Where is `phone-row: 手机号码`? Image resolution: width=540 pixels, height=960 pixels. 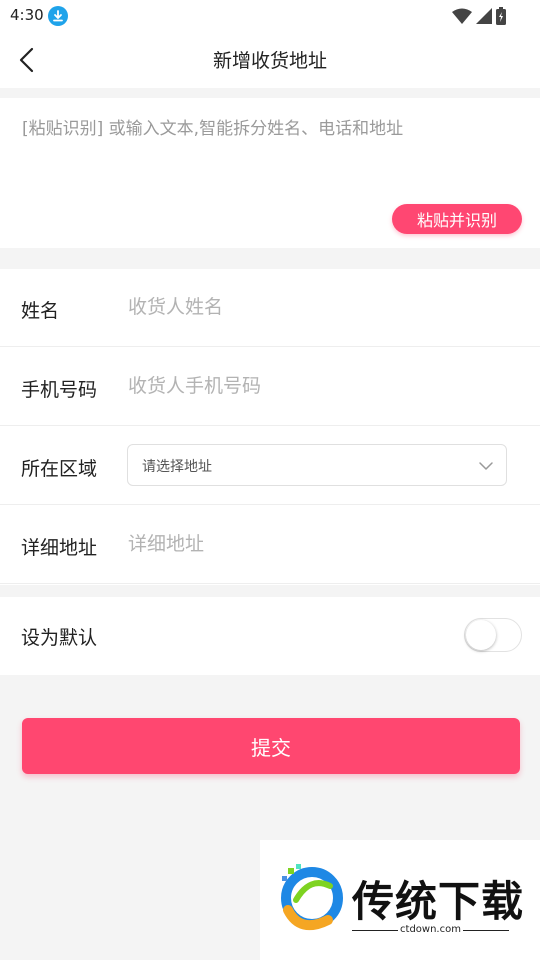 phone-row: 手机号码 is located at coordinates (270, 387).